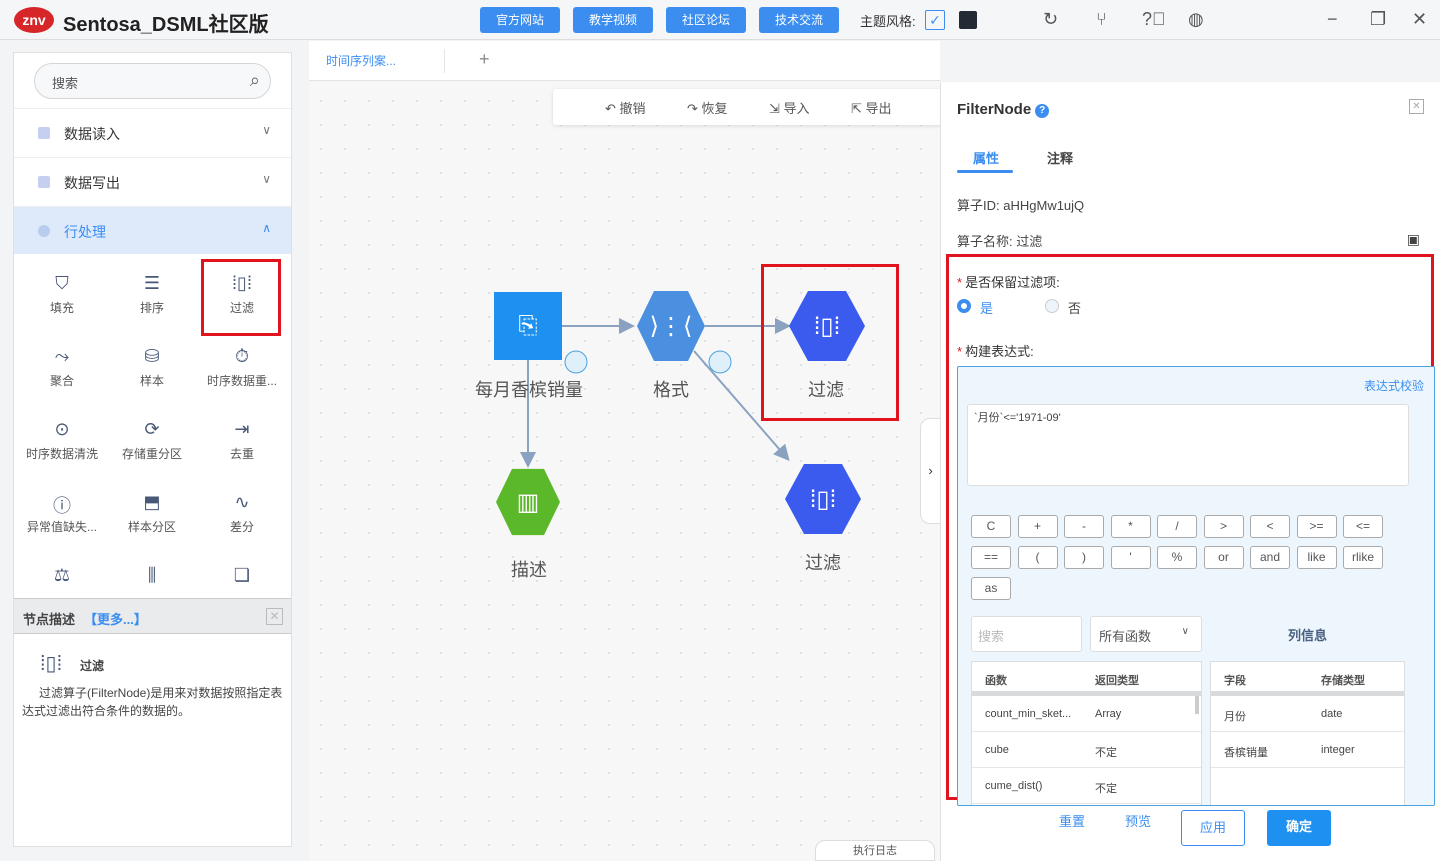 The image size is (1440, 861). What do you see at coordinates (62, 578) in the screenshot?
I see `balance-icon: ⚖` at bounding box center [62, 578].